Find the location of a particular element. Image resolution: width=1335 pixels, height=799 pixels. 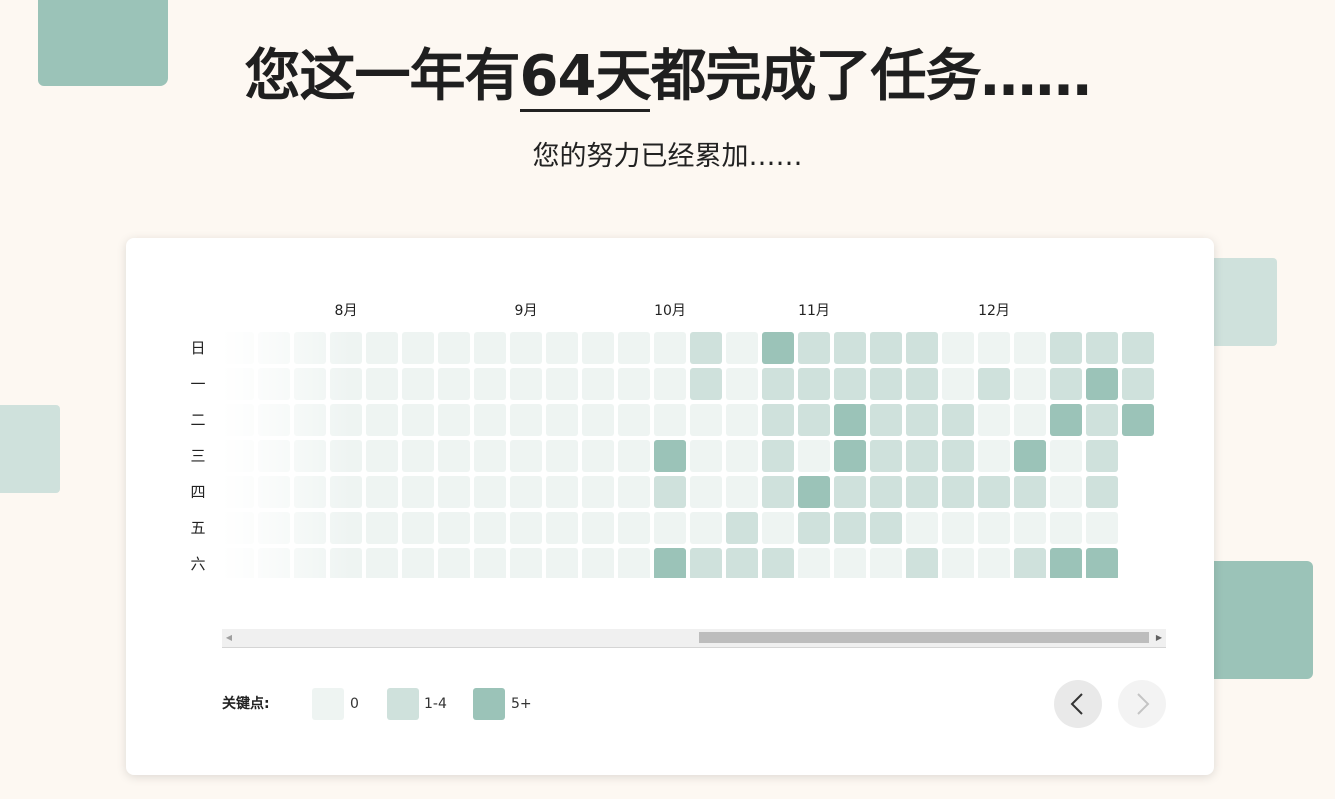

scrollbar-thumb is located at coordinates (924, 637).